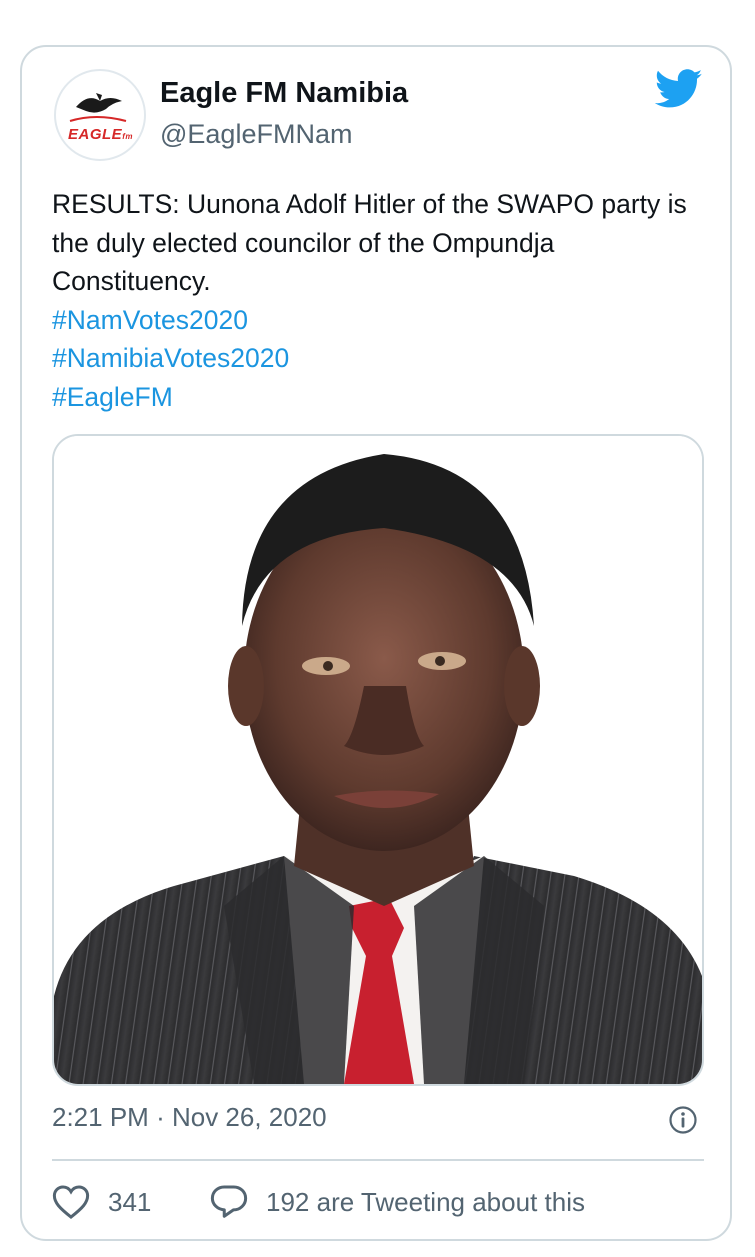 The height and width of the screenshot is (1257, 755). Describe the element at coordinates (249, 1117) in the screenshot. I see `tweet-date: Nov 26, 2020` at that location.